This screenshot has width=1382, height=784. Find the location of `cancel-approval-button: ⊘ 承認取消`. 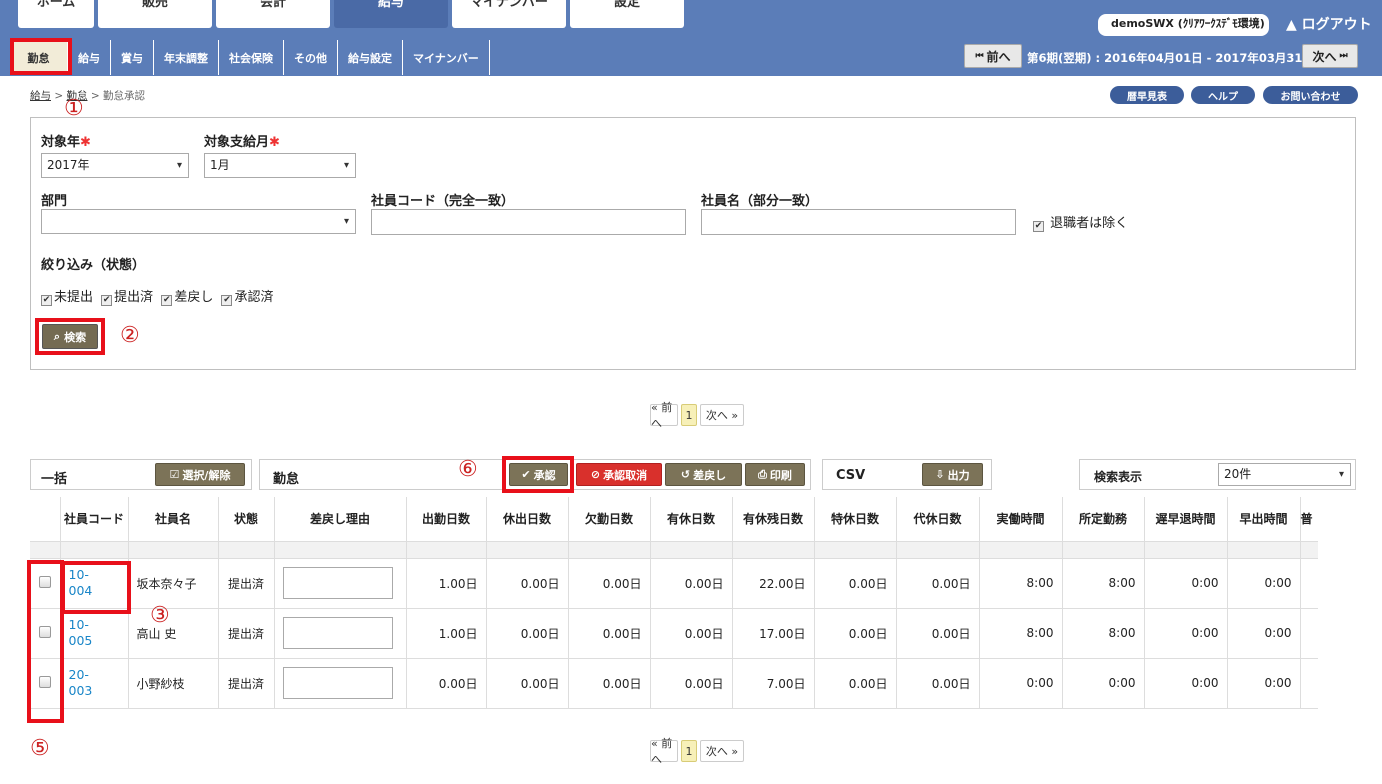

cancel-approval-button: ⊘ 承認取消 is located at coordinates (619, 474).